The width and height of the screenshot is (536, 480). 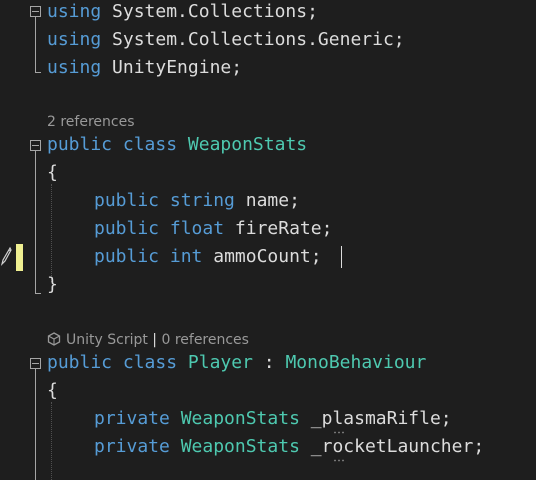 What do you see at coordinates (107, 340) in the screenshot?
I see `unity-script-link: Unity Script` at bounding box center [107, 340].